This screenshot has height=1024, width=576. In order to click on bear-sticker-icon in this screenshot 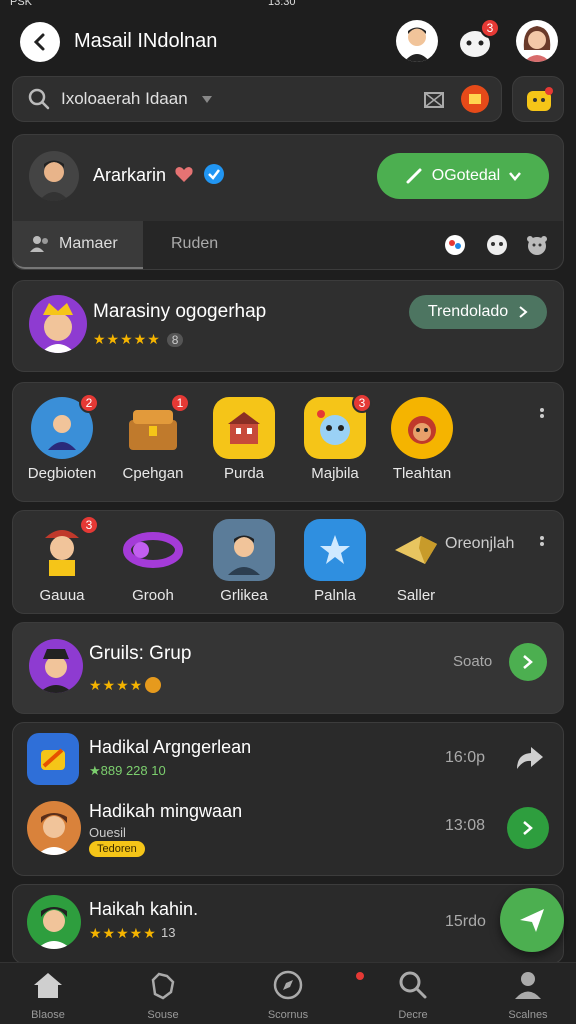, I will do `click(537, 245)`.